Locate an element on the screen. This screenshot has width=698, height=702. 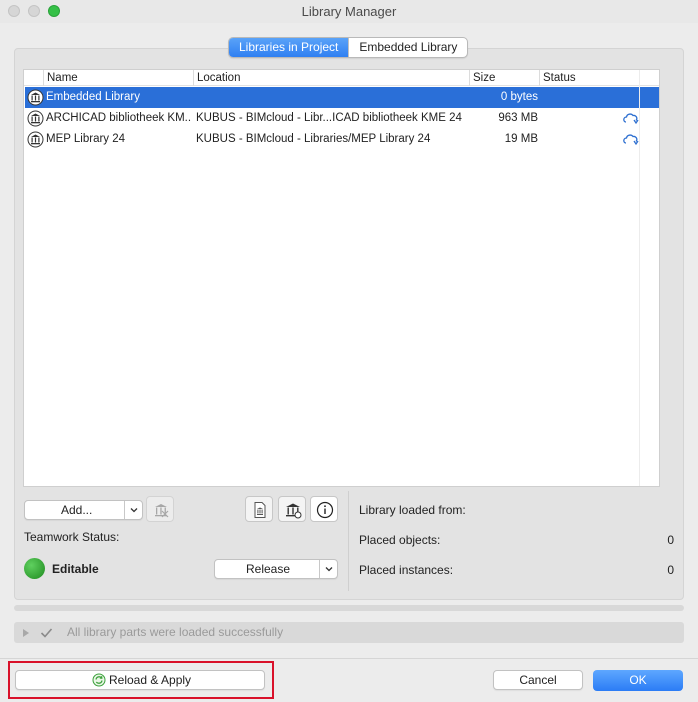
status-indicator-icon is located at coordinates (34, 568).